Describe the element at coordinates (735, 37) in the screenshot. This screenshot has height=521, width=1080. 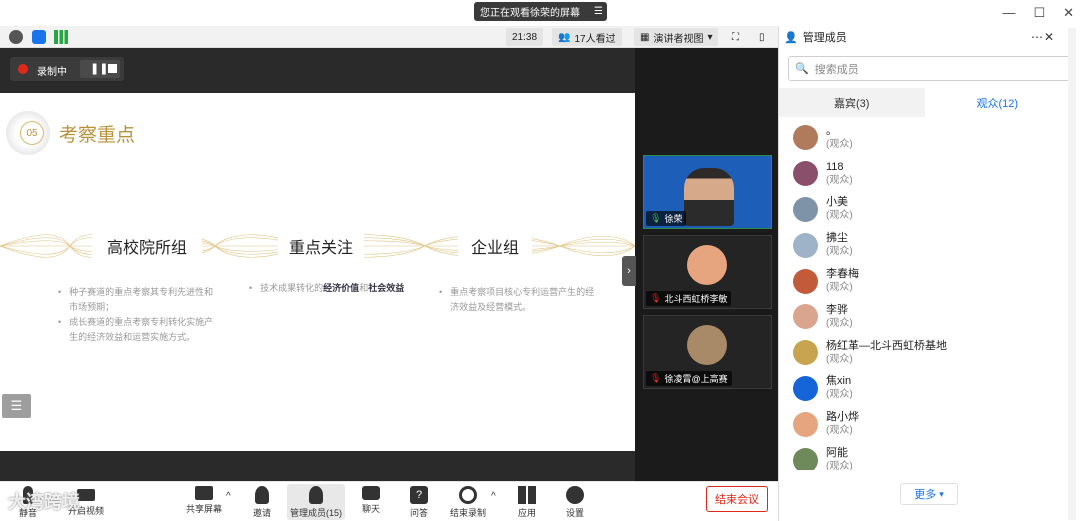
I see `fullscreen-icon: ⛶` at that location.